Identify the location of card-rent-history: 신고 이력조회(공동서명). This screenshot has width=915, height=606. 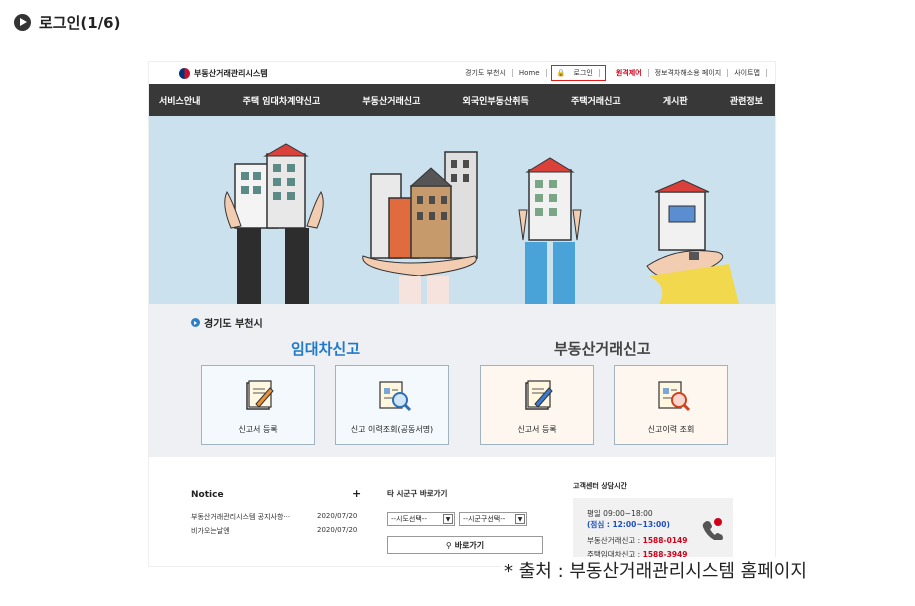
(392, 405).